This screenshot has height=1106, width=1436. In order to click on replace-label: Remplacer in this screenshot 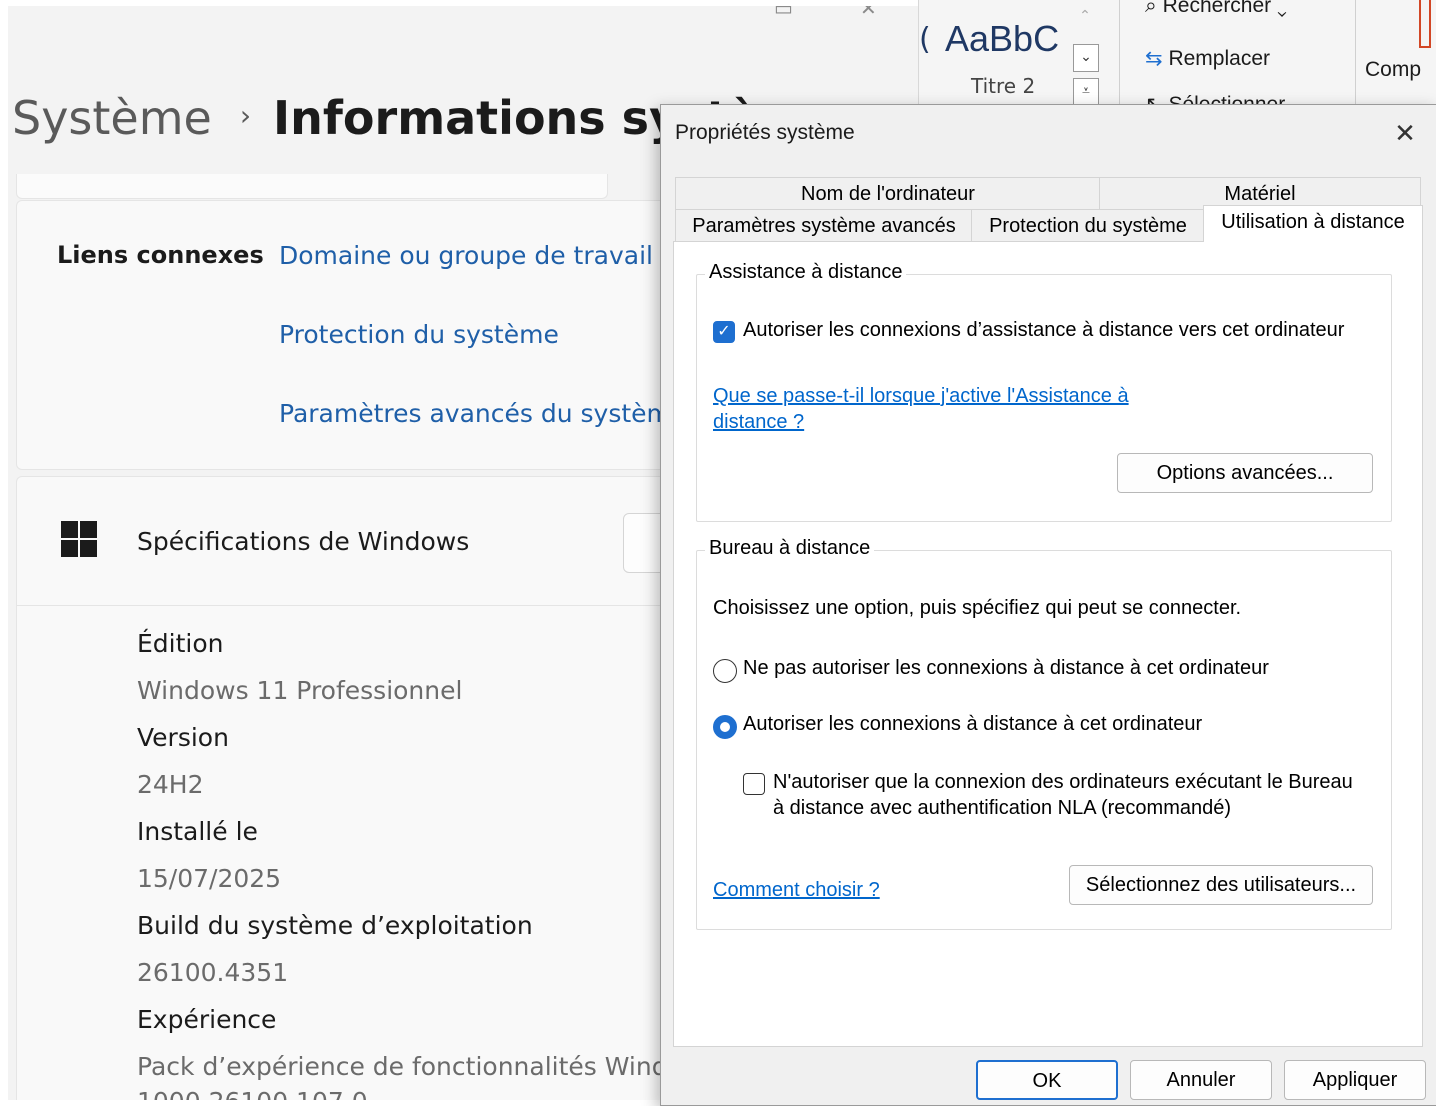, I will do `click(1219, 58)`.